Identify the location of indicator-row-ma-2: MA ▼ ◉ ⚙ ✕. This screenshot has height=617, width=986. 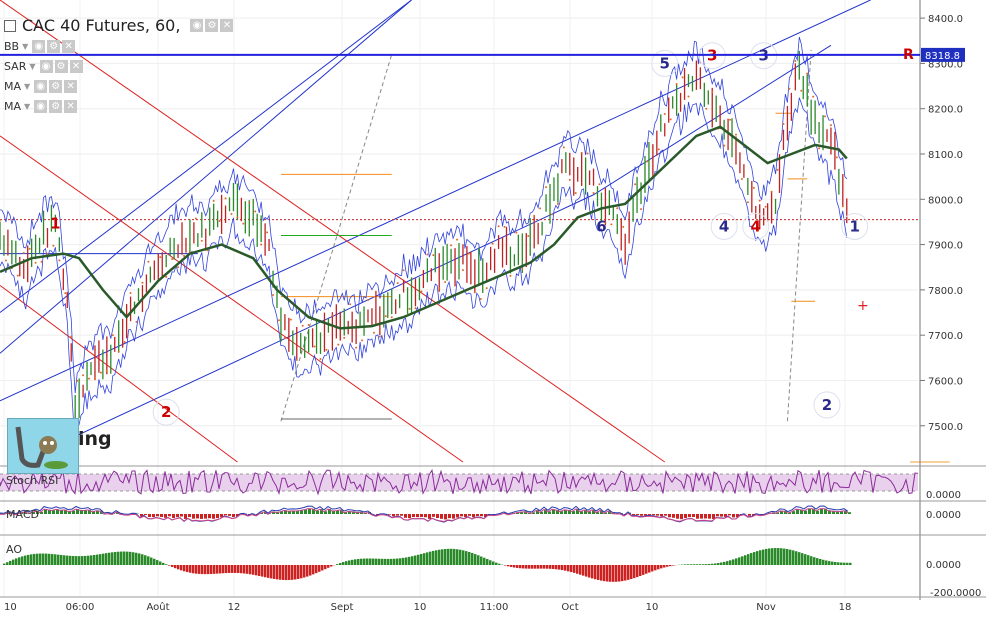
(41, 106).